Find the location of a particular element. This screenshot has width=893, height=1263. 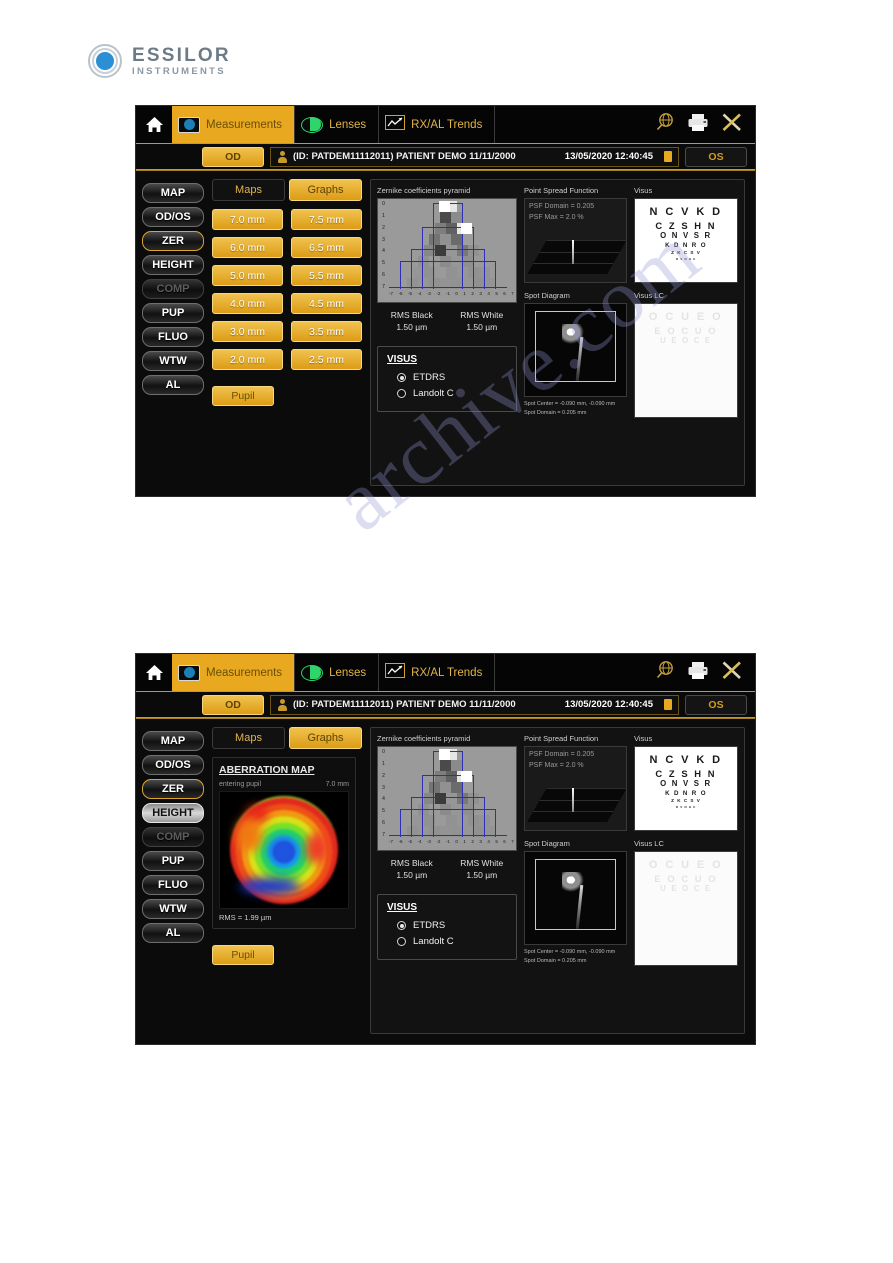

diameter-button: 2.0 mm is located at coordinates (247, 359).